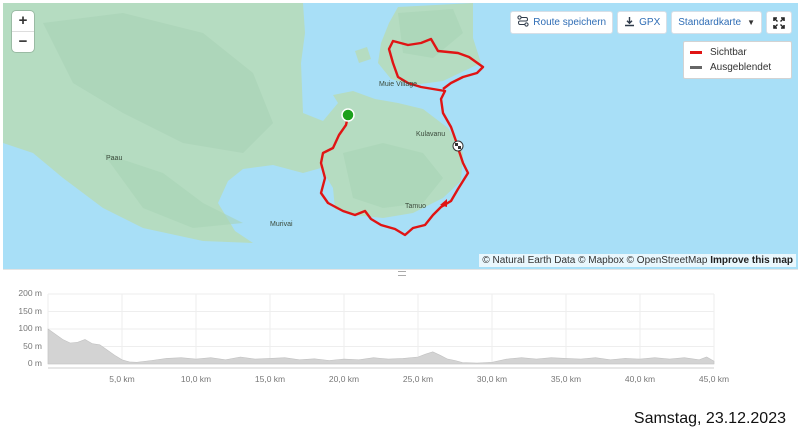 This screenshot has width=800, height=441. I want to click on fullscreen-icon, so click(779, 22).